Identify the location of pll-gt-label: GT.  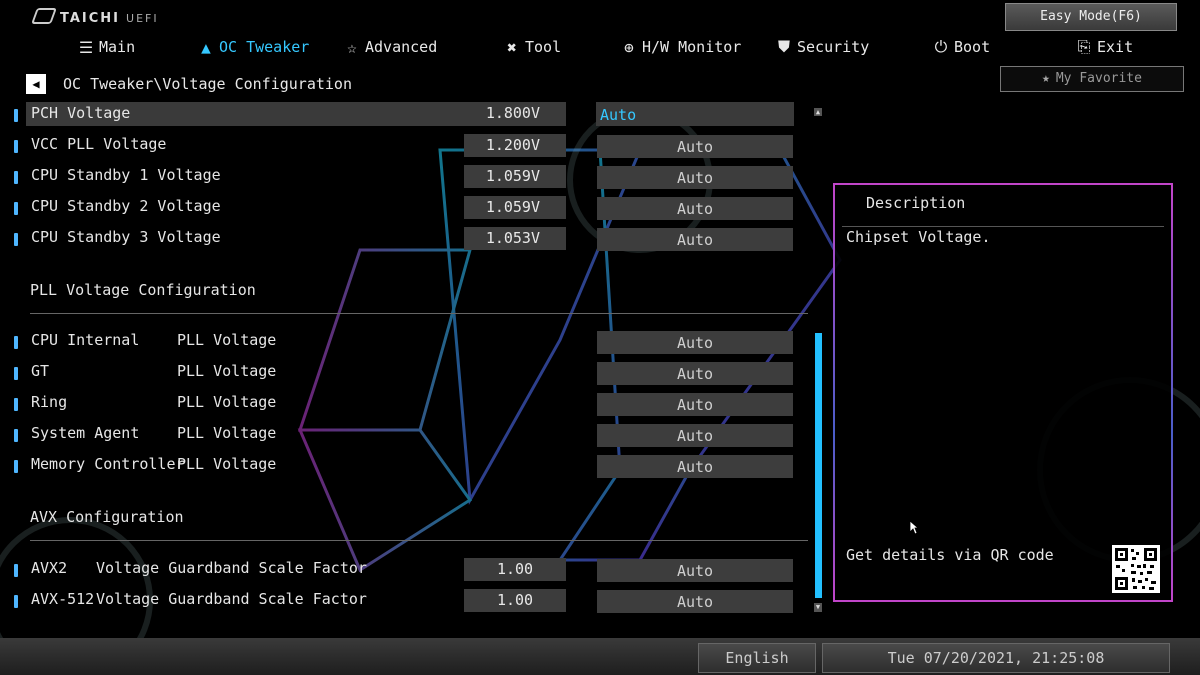
(40, 371).